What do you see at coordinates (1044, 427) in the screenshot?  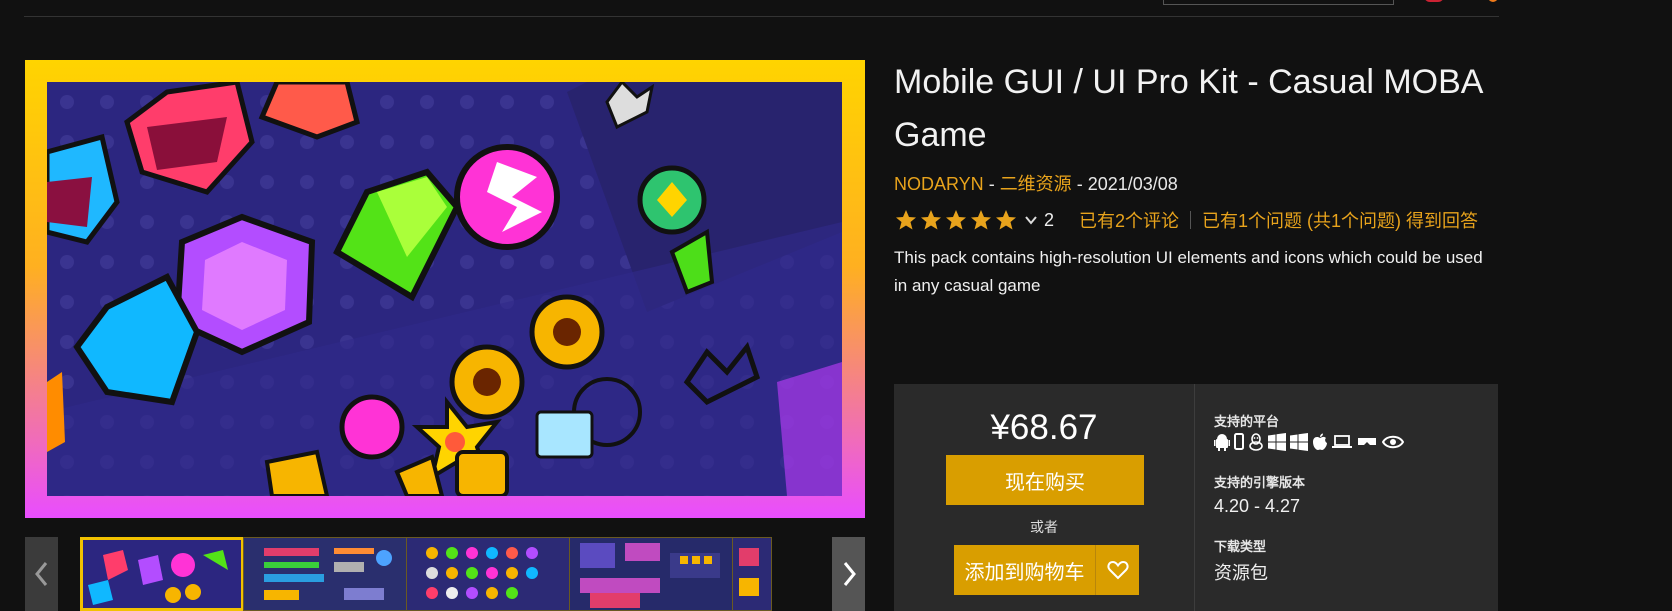 I see `price: ¥68.67` at bounding box center [1044, 427].